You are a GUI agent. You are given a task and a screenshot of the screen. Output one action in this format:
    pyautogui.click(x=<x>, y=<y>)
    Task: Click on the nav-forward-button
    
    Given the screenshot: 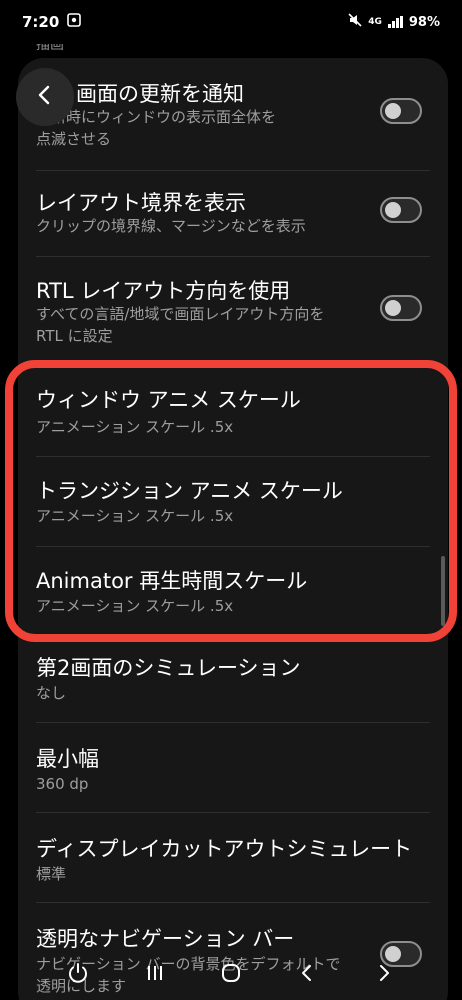 What is the action you would take?
    pyautogui.click(x=384, y=975)
    